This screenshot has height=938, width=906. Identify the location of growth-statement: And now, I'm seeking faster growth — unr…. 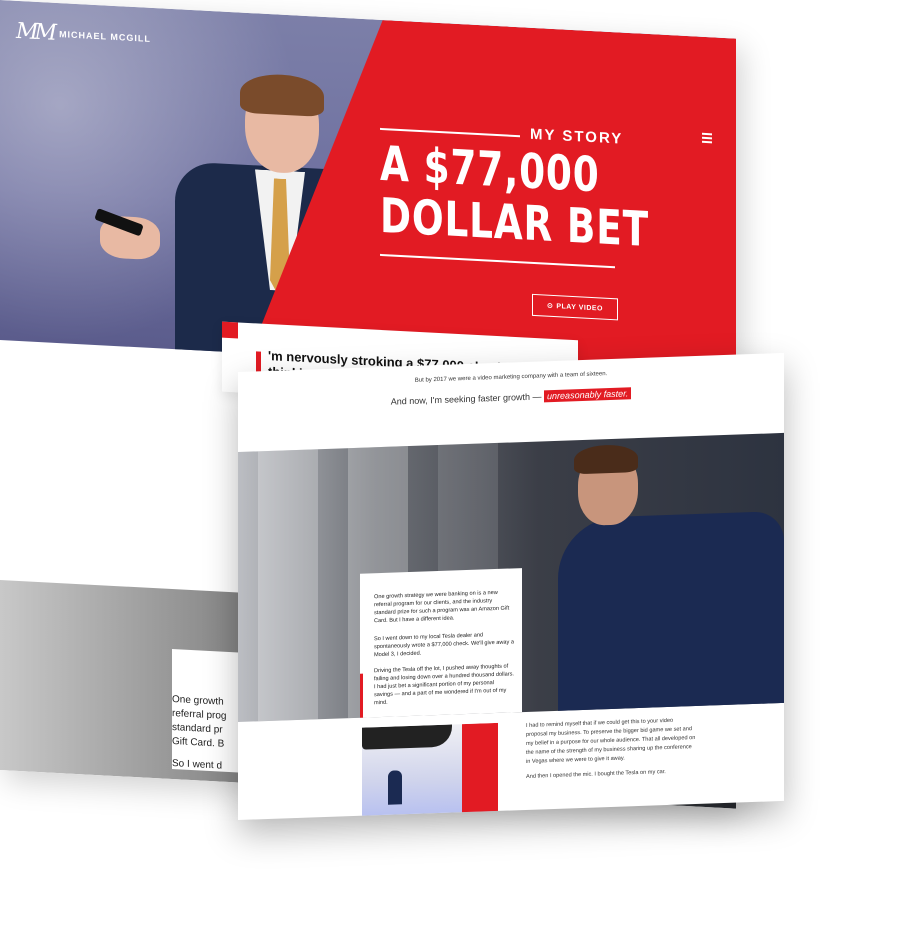
(511, 397).